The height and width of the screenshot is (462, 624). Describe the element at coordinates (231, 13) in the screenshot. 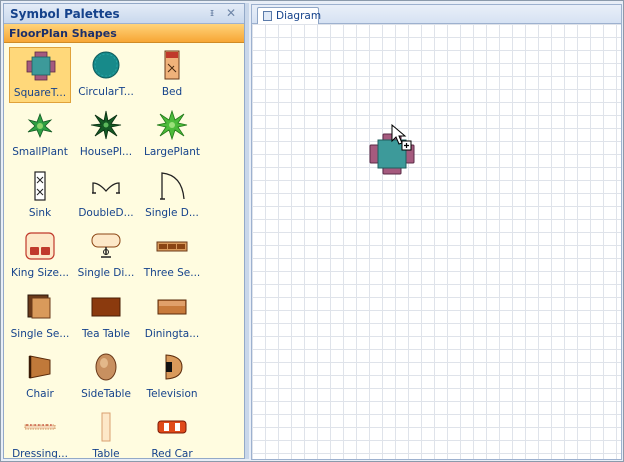

I see `close-icon: ✕` at that location.